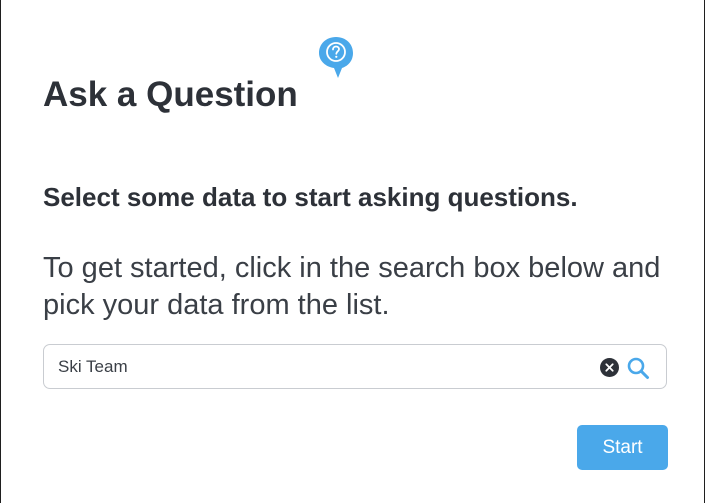  What do you see at coordinates (638, 368) in the screenshot?
I see `search-icon` at bounding box center [638, 368].